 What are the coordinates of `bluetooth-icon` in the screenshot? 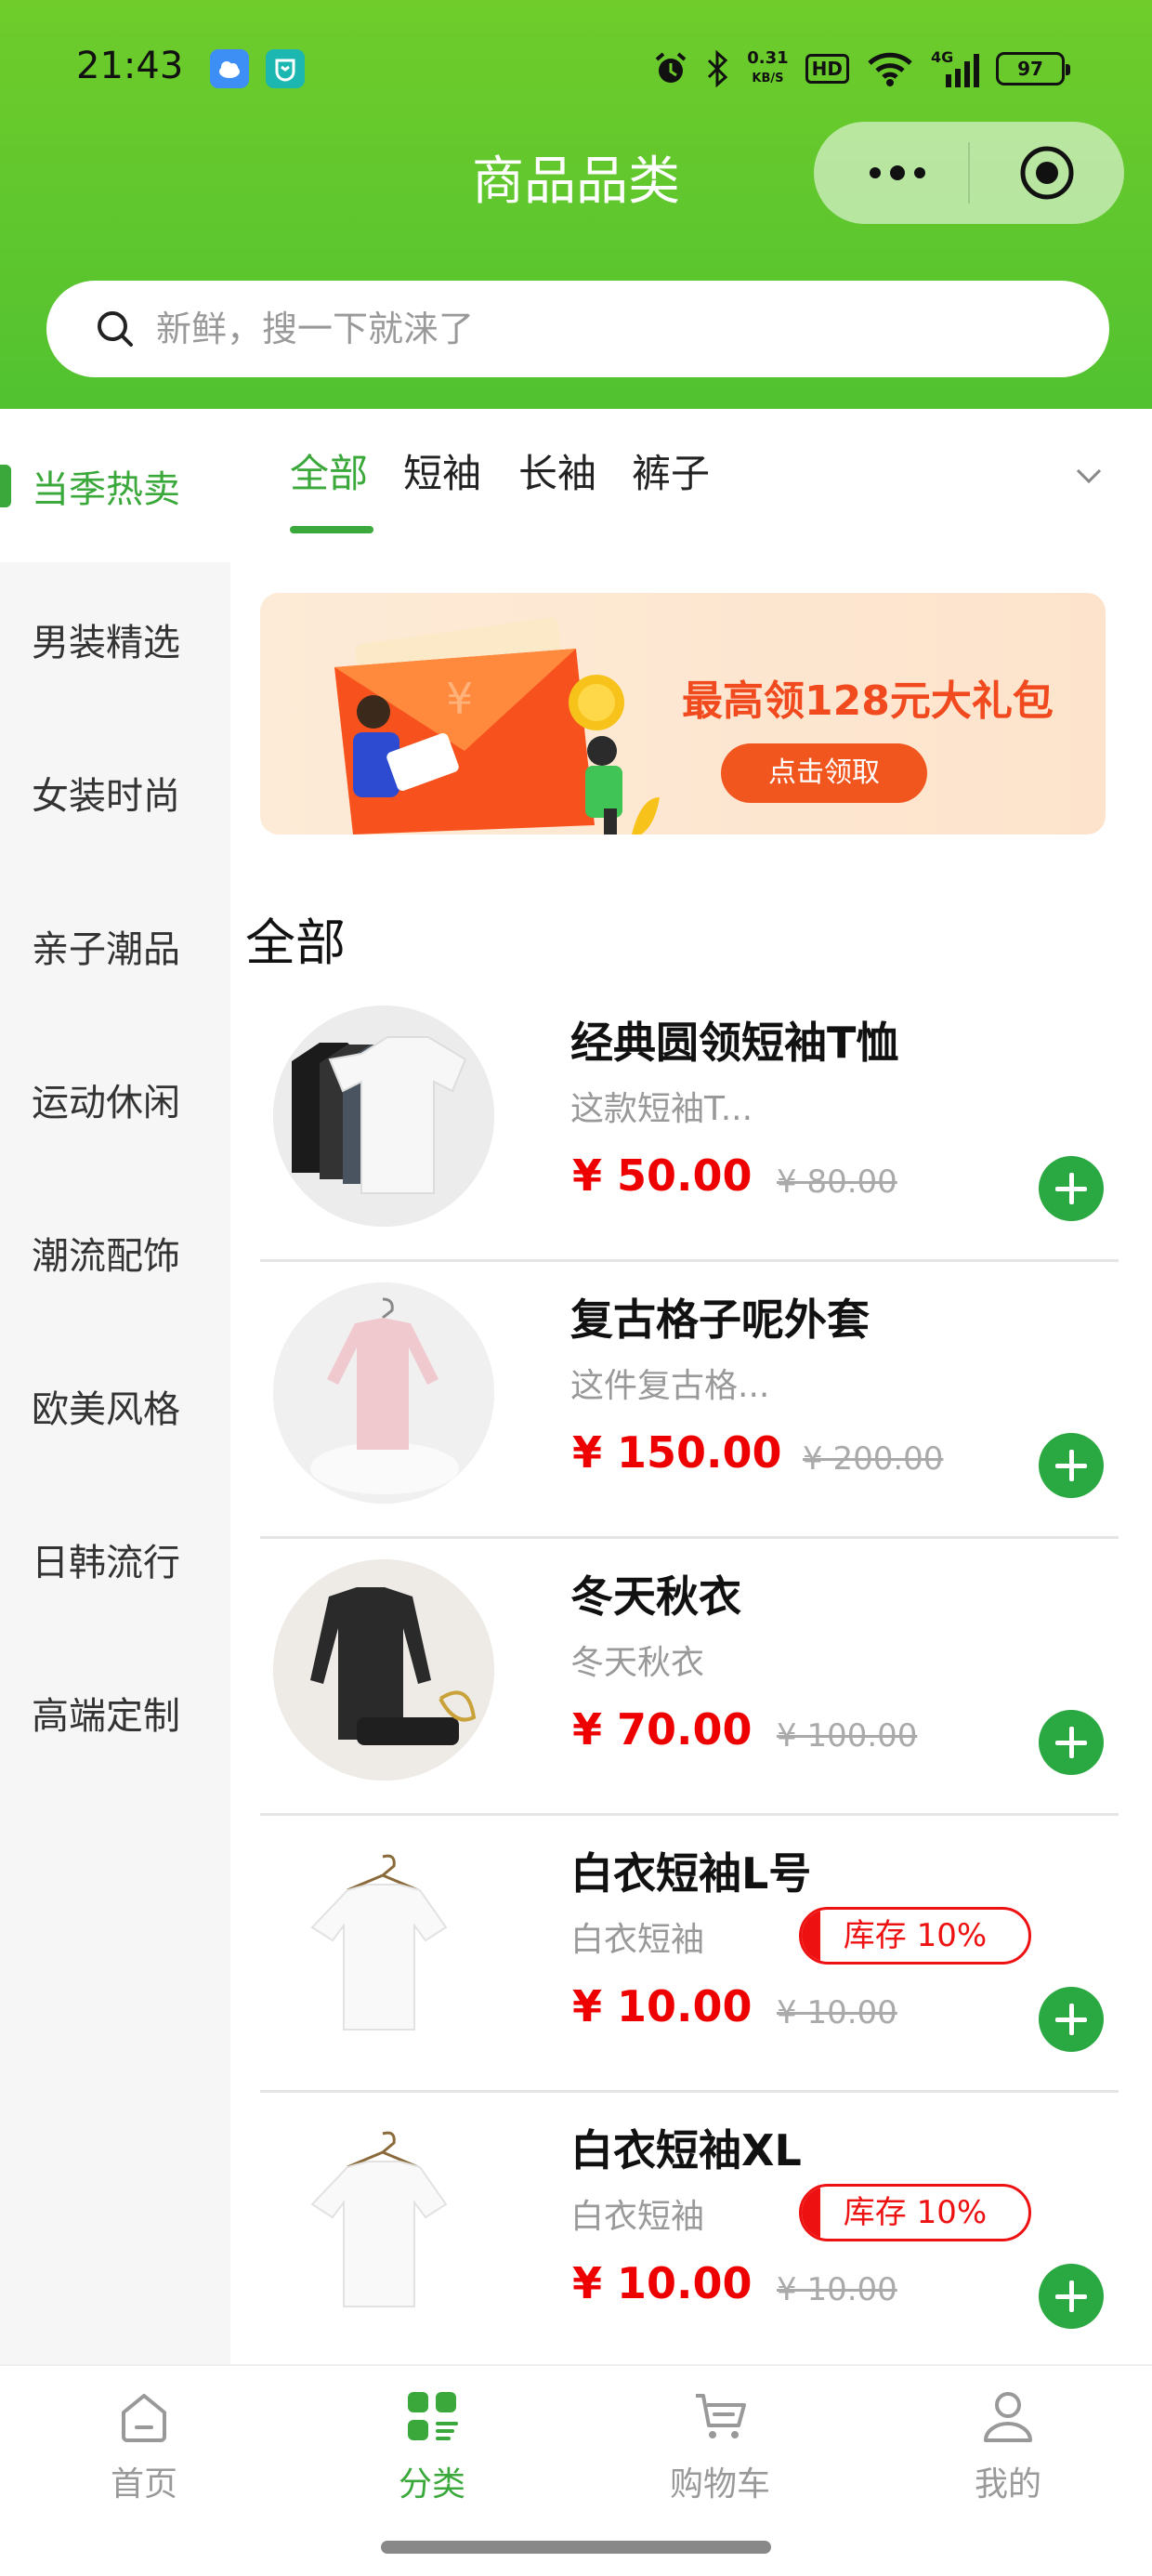 It's located at (718, 68).